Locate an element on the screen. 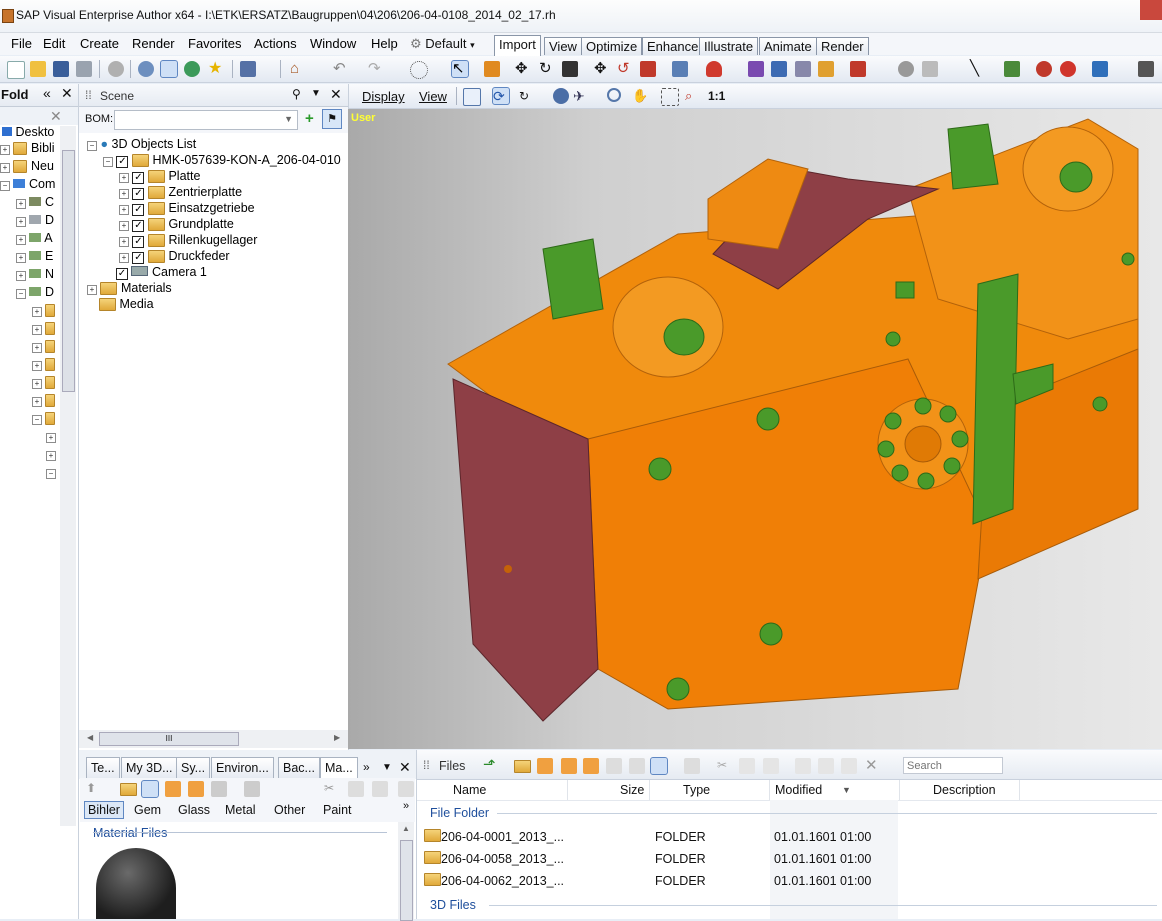  details-view-icon is located at coordinates (659, 766).